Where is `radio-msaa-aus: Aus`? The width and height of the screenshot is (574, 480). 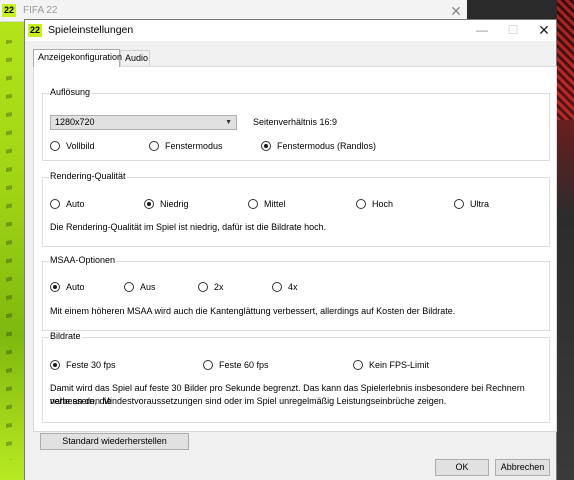 radio-msaa-aus: Aus is located at coordinates (140, 287).